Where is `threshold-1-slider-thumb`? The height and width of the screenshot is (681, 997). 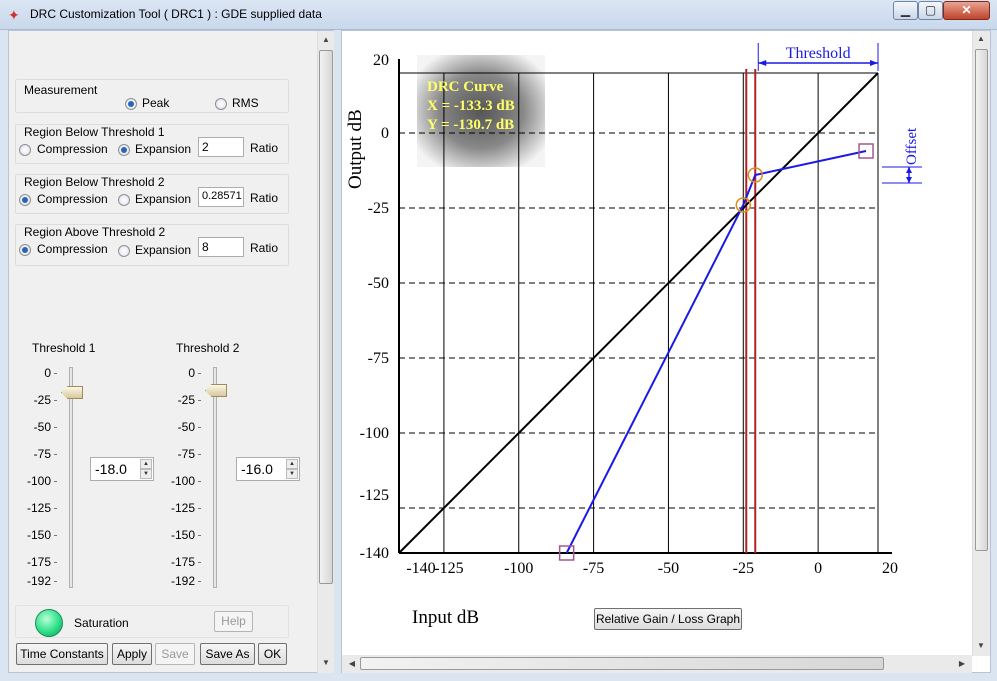
threshold-1-slider-thumb is located at coordinates (72, 392).